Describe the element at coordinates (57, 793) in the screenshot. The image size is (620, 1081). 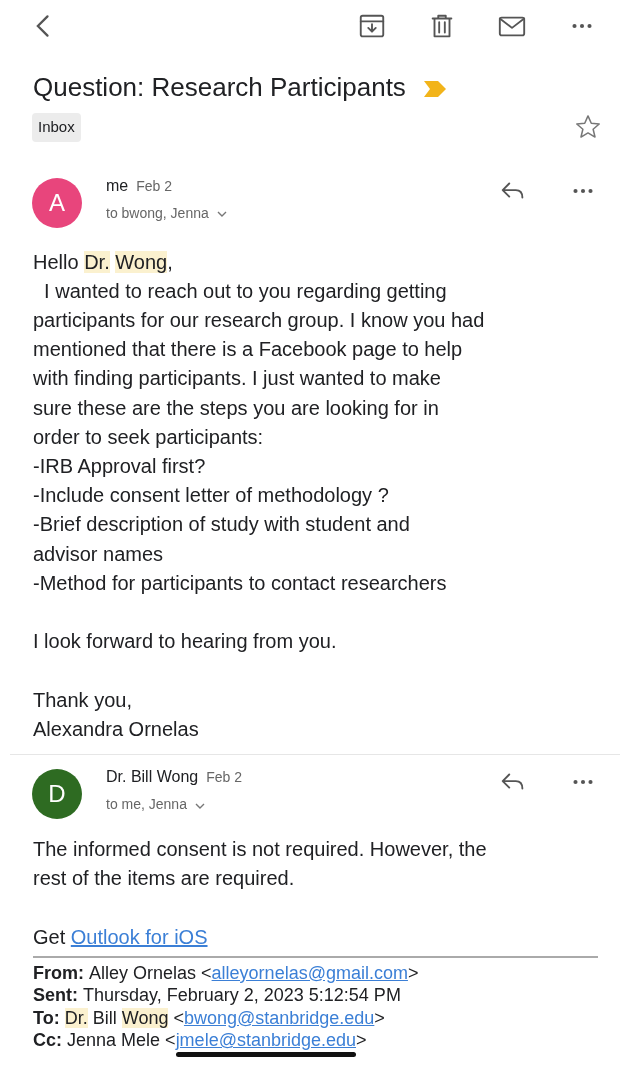
I see `avatar: D` at that location.